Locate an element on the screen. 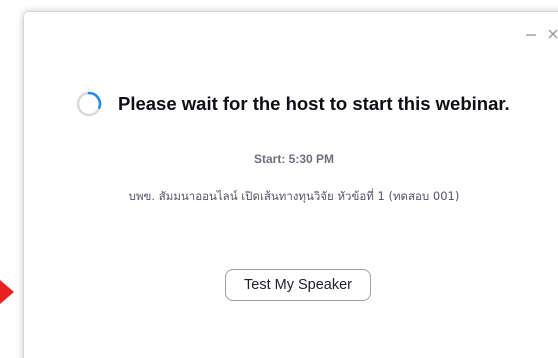 This screenshot has height=358, width=558. window-controls is located at coordinates (539, 34).